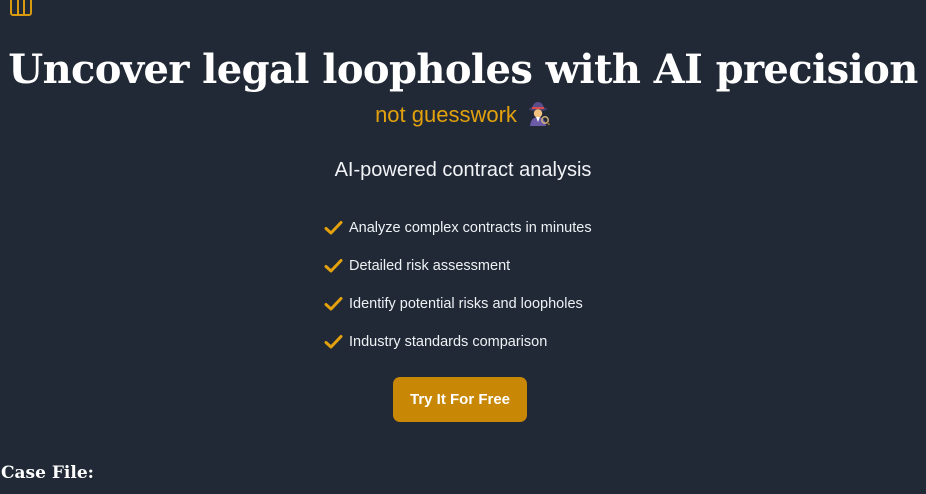 The width and height of the screenshot is (926, 494). What do you see at coordinates (463, 170) in the screenshot?
I see `hero-tagline: AI-powered contract analysis` at bounding box center [463, 170].